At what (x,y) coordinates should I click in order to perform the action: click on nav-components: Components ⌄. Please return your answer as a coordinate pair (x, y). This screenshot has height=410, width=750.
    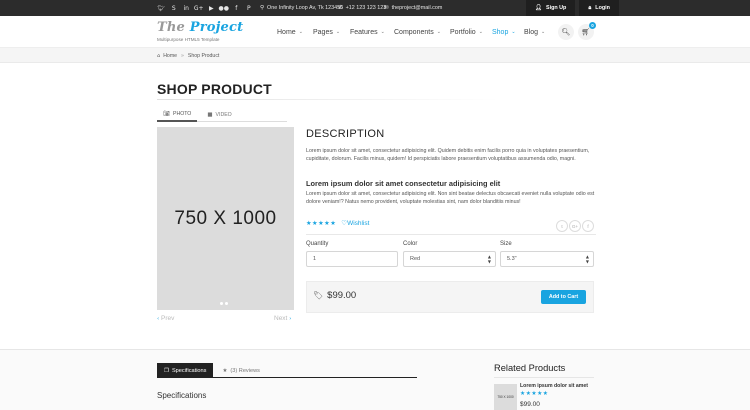
    Looking at the image, I should click on (422, 32).